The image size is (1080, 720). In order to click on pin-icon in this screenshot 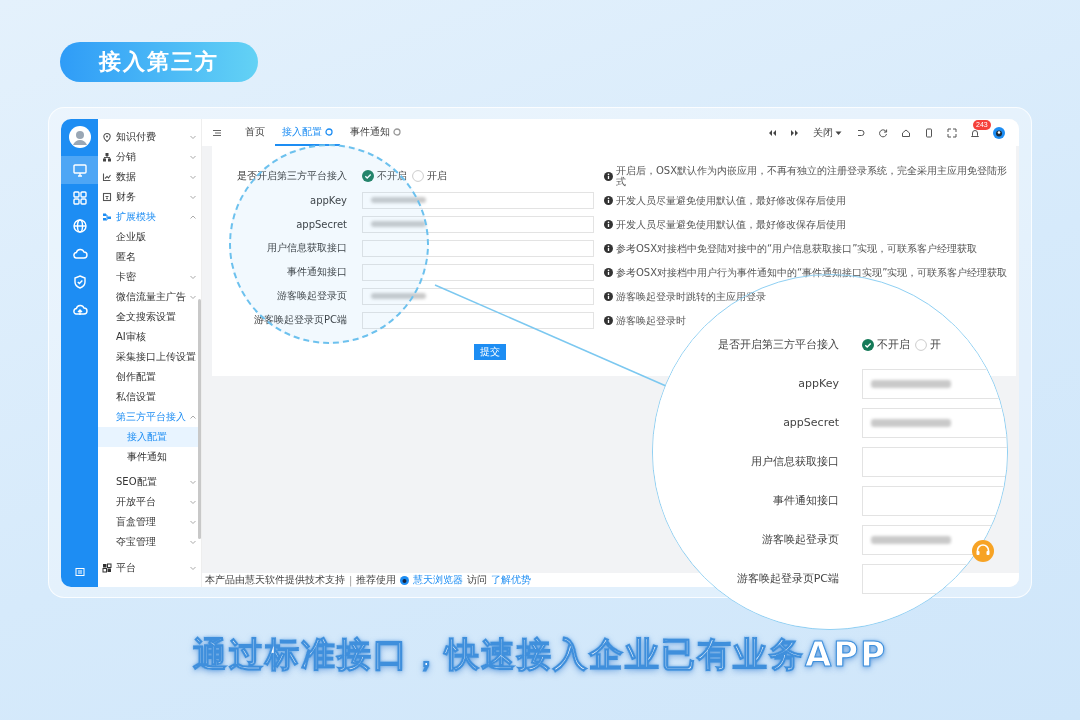, I will do `click(107, 137)`.